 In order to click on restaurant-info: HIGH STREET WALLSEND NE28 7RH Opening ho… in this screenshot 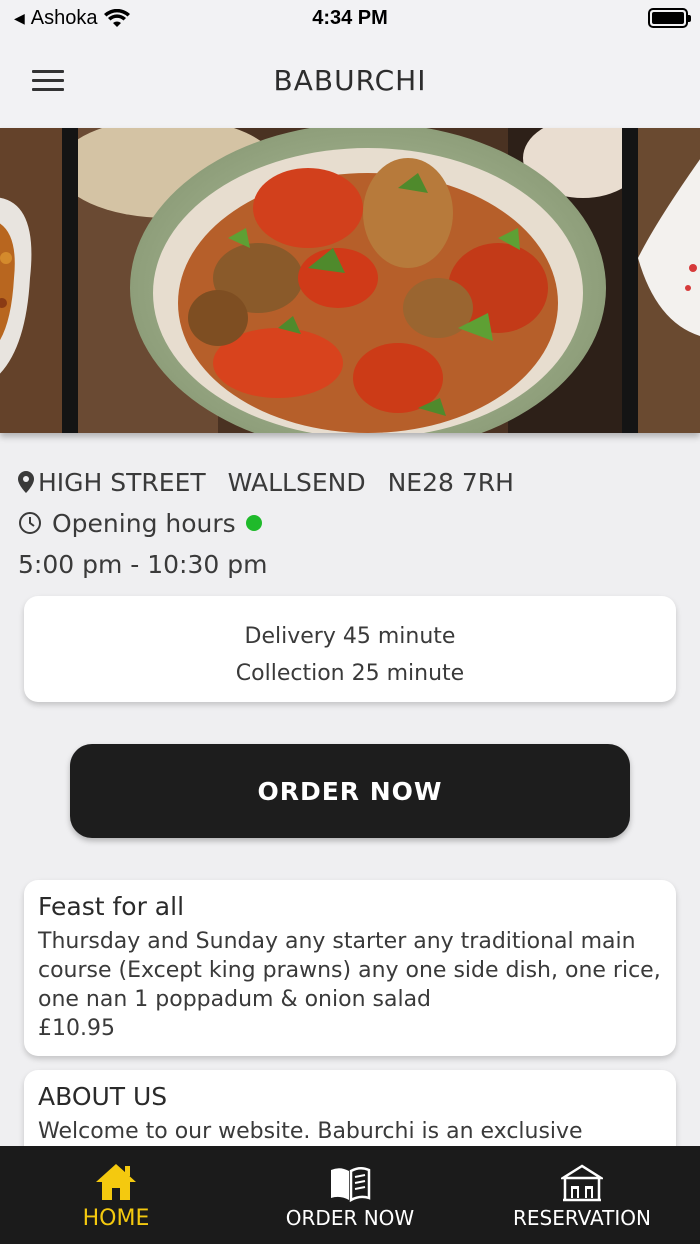, I will do `click(275, 523)`.